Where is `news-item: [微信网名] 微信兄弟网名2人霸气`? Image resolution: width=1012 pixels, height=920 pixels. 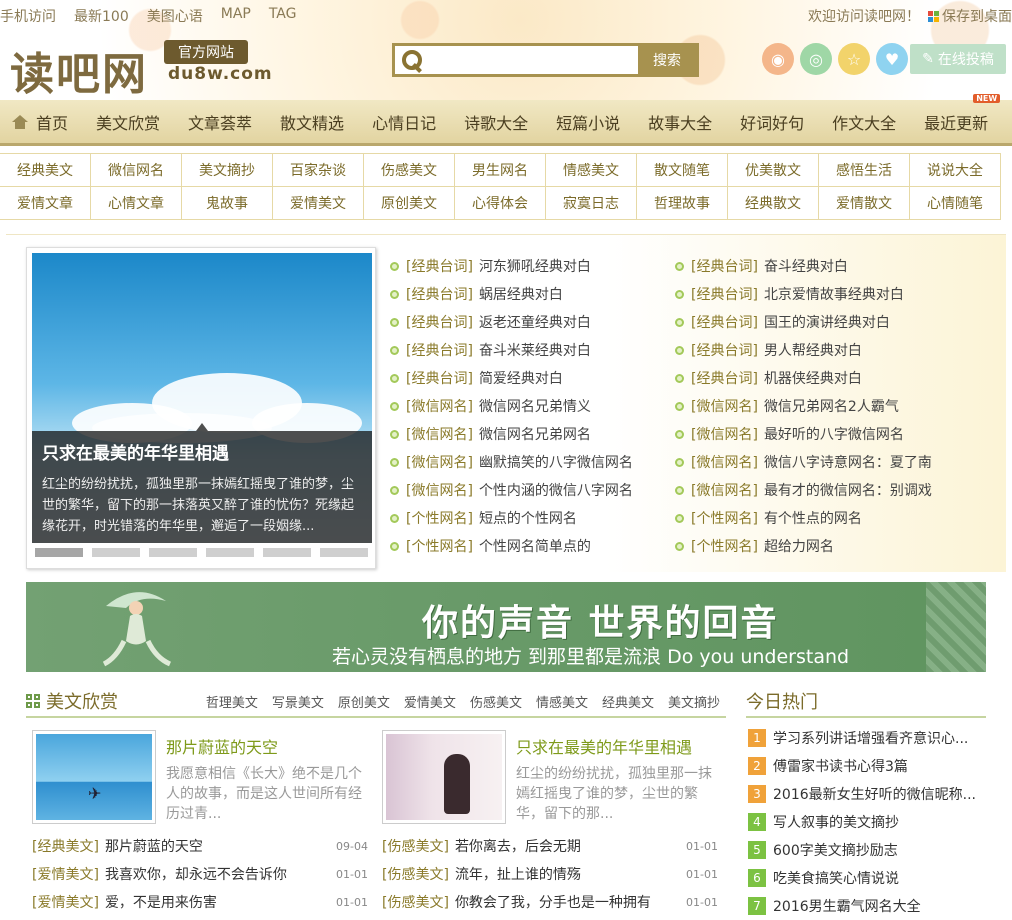
news-item: [微信网名] 微信兄弟网名2人霸气 is located at coordinates (803, 406).